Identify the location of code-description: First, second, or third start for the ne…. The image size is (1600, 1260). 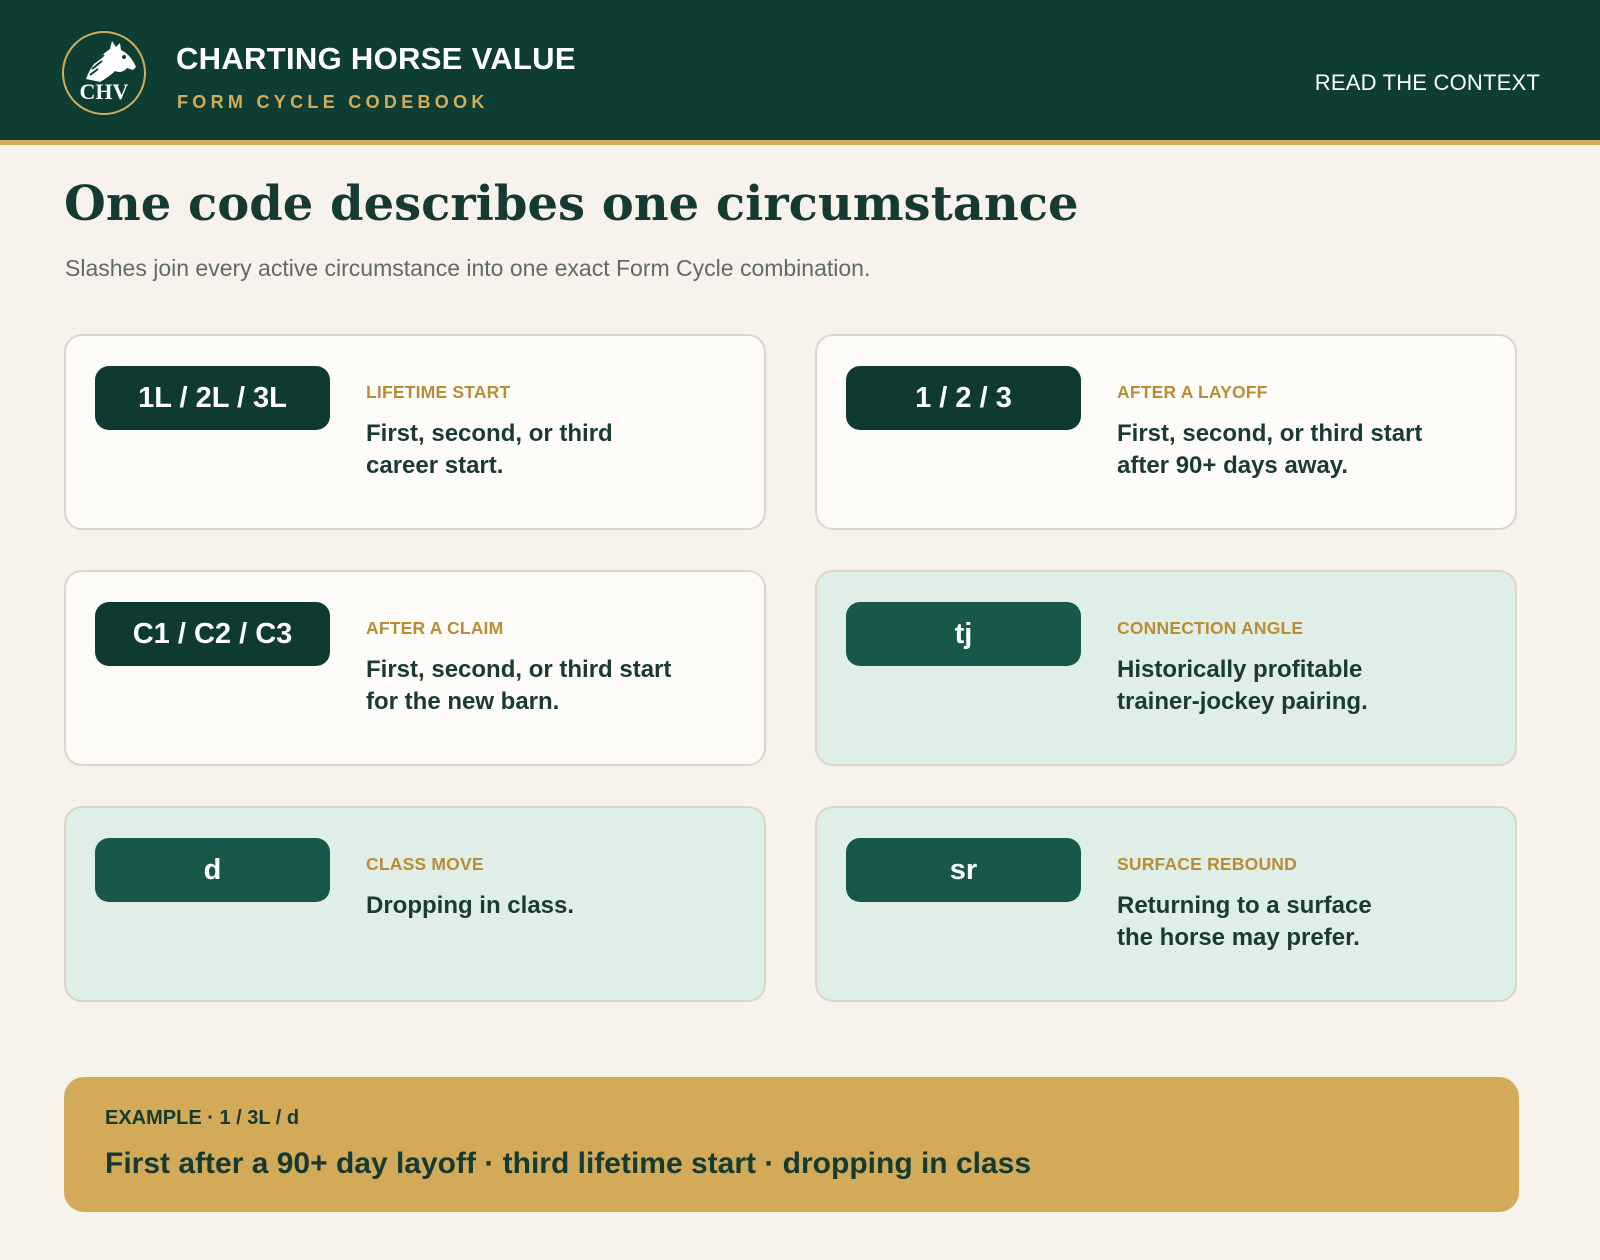
(551, 686).